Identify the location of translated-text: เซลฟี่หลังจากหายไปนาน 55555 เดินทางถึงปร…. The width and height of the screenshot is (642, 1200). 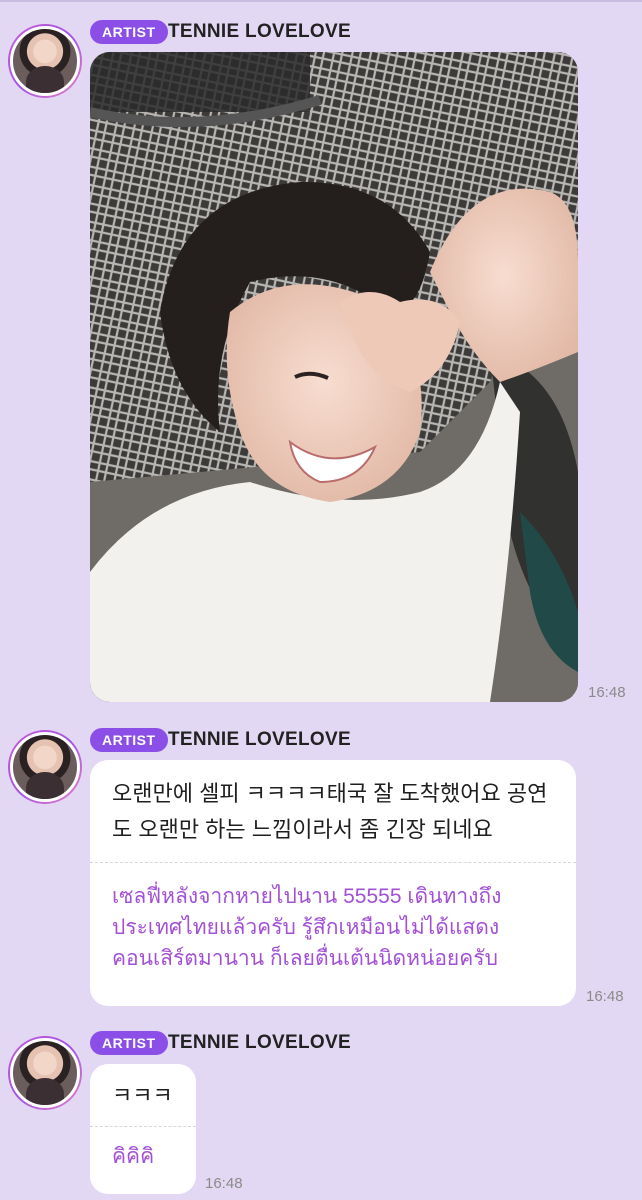
(307, 927).